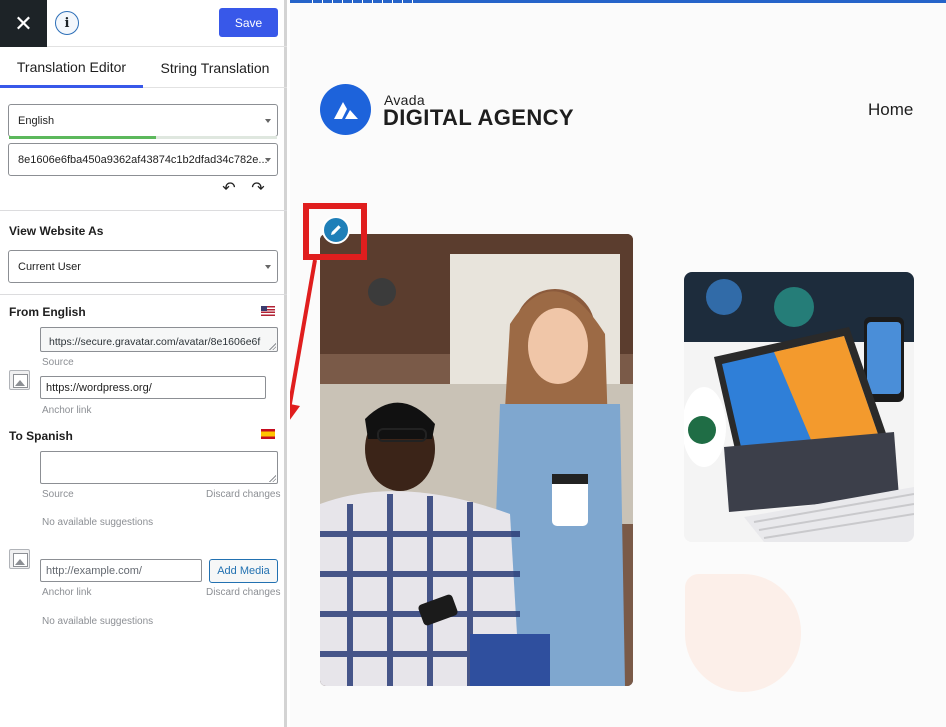 Image resolution: width=946 pixels, height=727 pixels. I want to click on tablet-photo, so click(799, 407).